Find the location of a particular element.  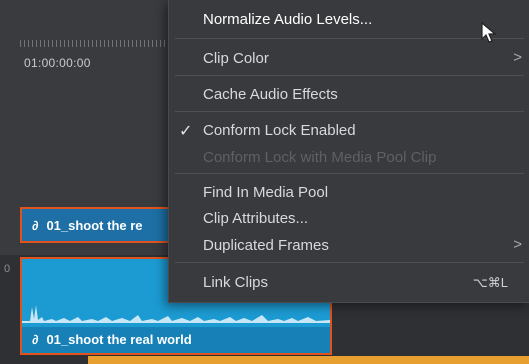

video-clip-label: ∂ 01_shoot the re is located at coordinates (87, 225).